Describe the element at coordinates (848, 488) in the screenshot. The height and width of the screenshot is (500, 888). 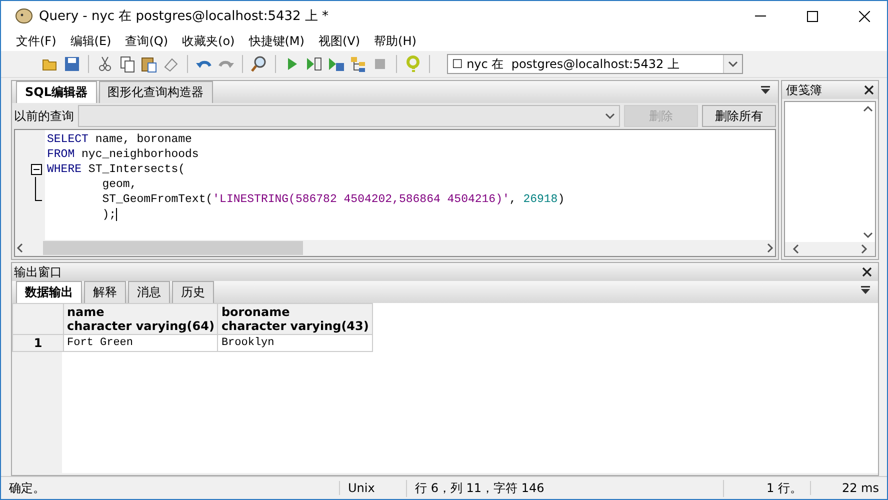
I see `query-time: 22 ms` at that location.